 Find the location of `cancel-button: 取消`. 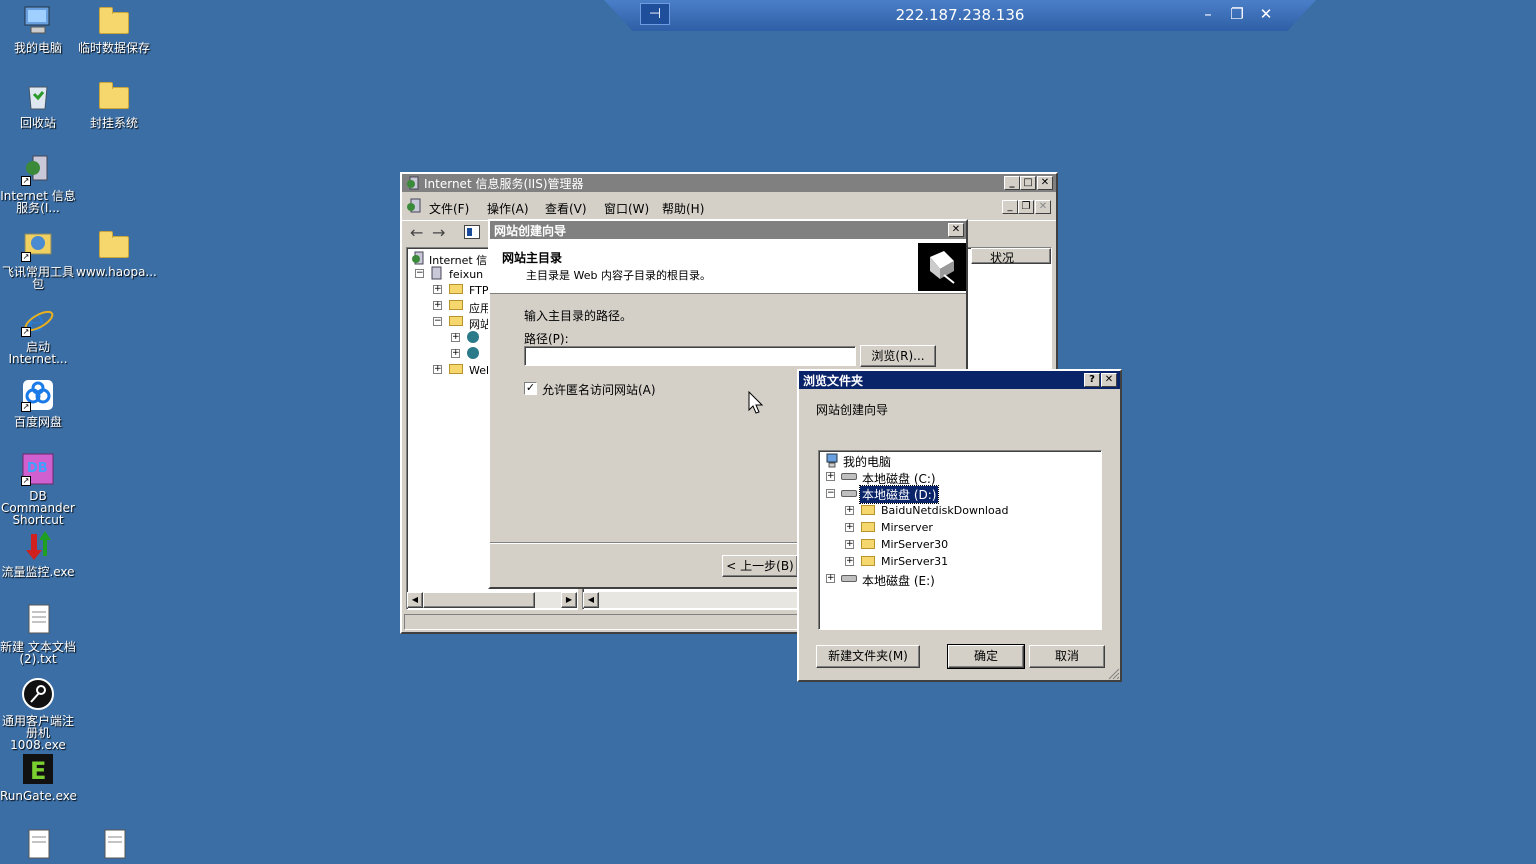

cancel-button: 取消 is located at coordinates (1067, 656).